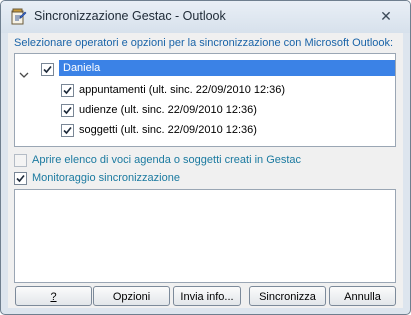  Describe the element at coordinates (287, 296) in the screenshot. I see `sync-button: Sincronizza` at that location.